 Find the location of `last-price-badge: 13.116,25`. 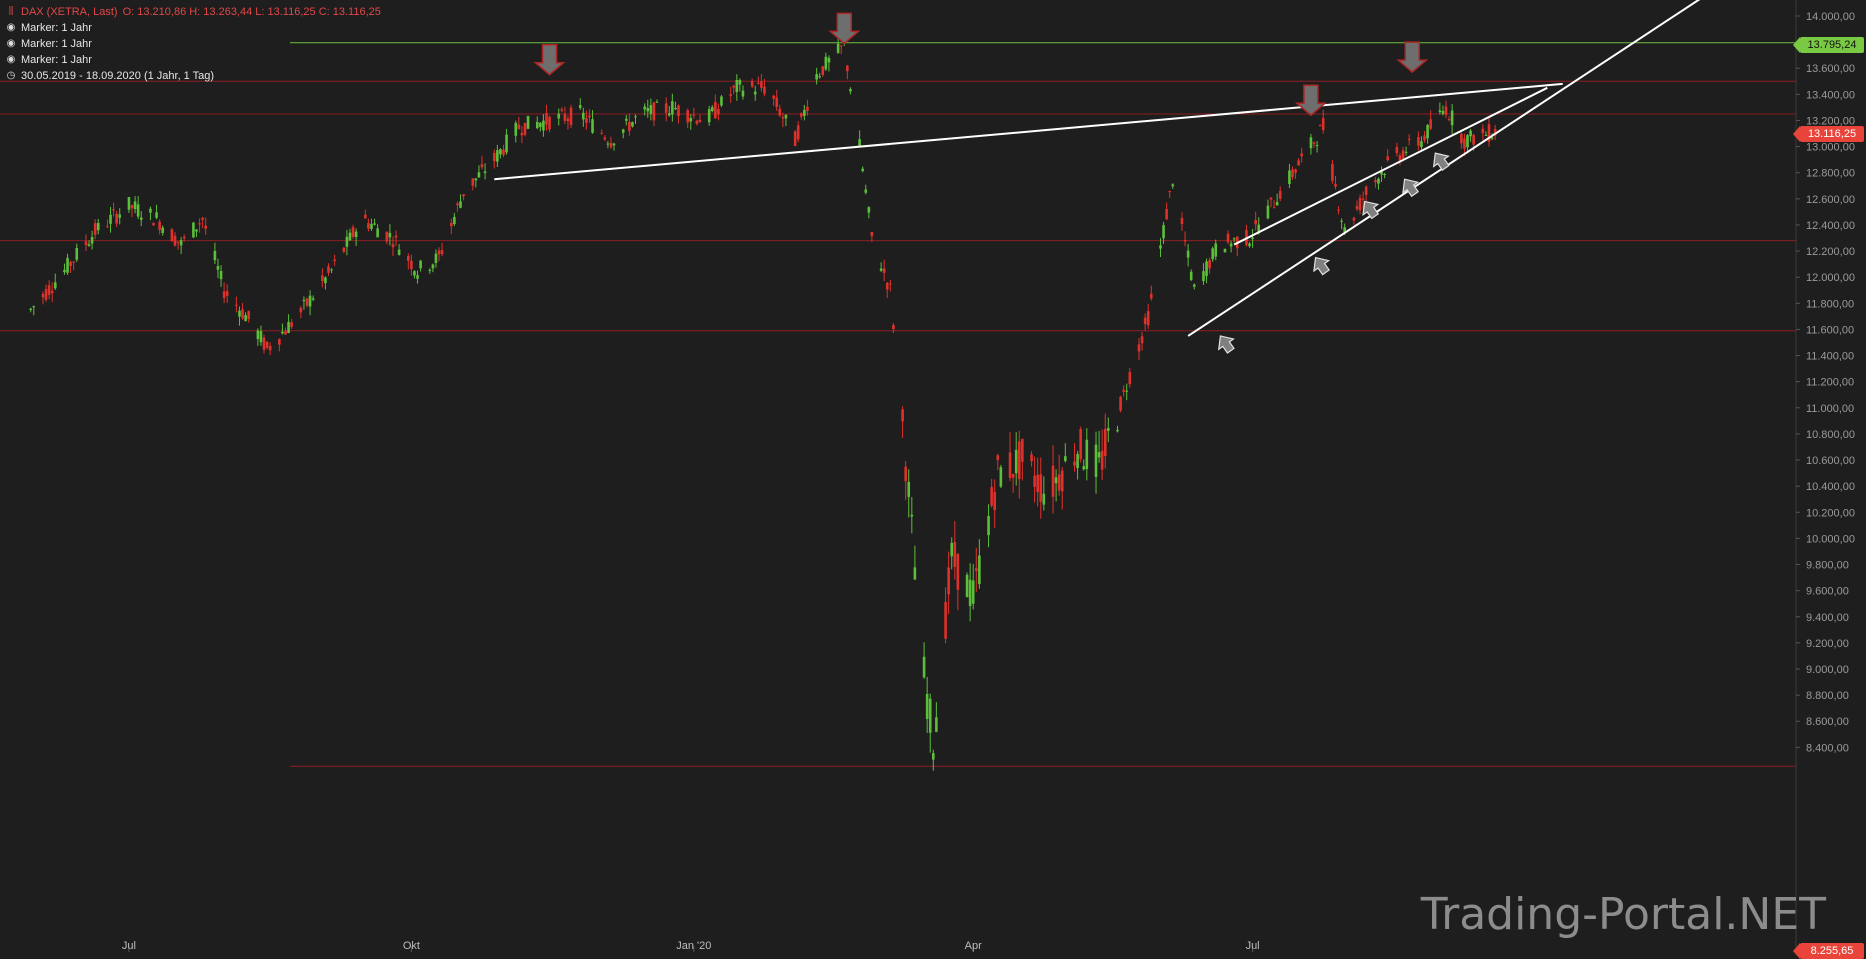

last-price-badge: 13.116,25 is located at coordinates (1828, 134).